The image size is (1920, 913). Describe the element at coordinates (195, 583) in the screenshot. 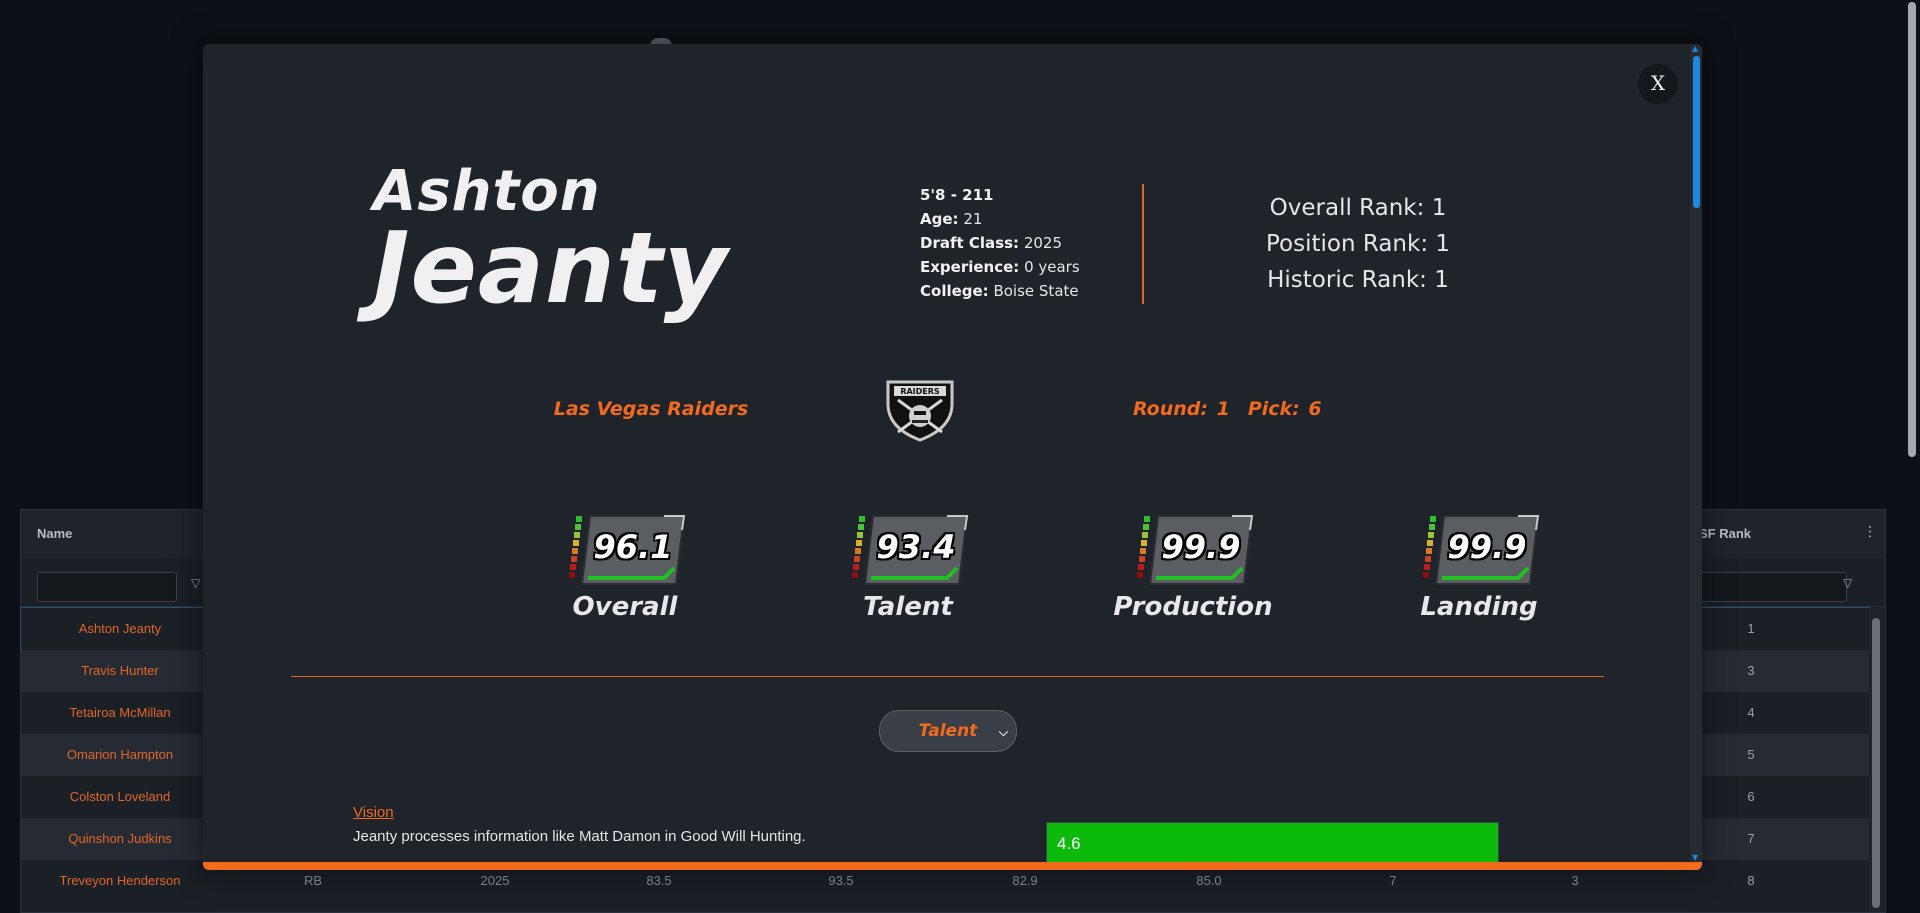

I see `filter-icon: ▽` at that location.